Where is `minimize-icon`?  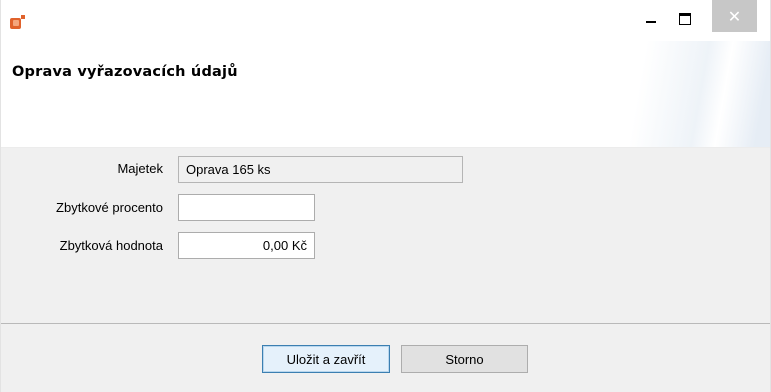 minimize-icon is located at coordinates (651, 22).